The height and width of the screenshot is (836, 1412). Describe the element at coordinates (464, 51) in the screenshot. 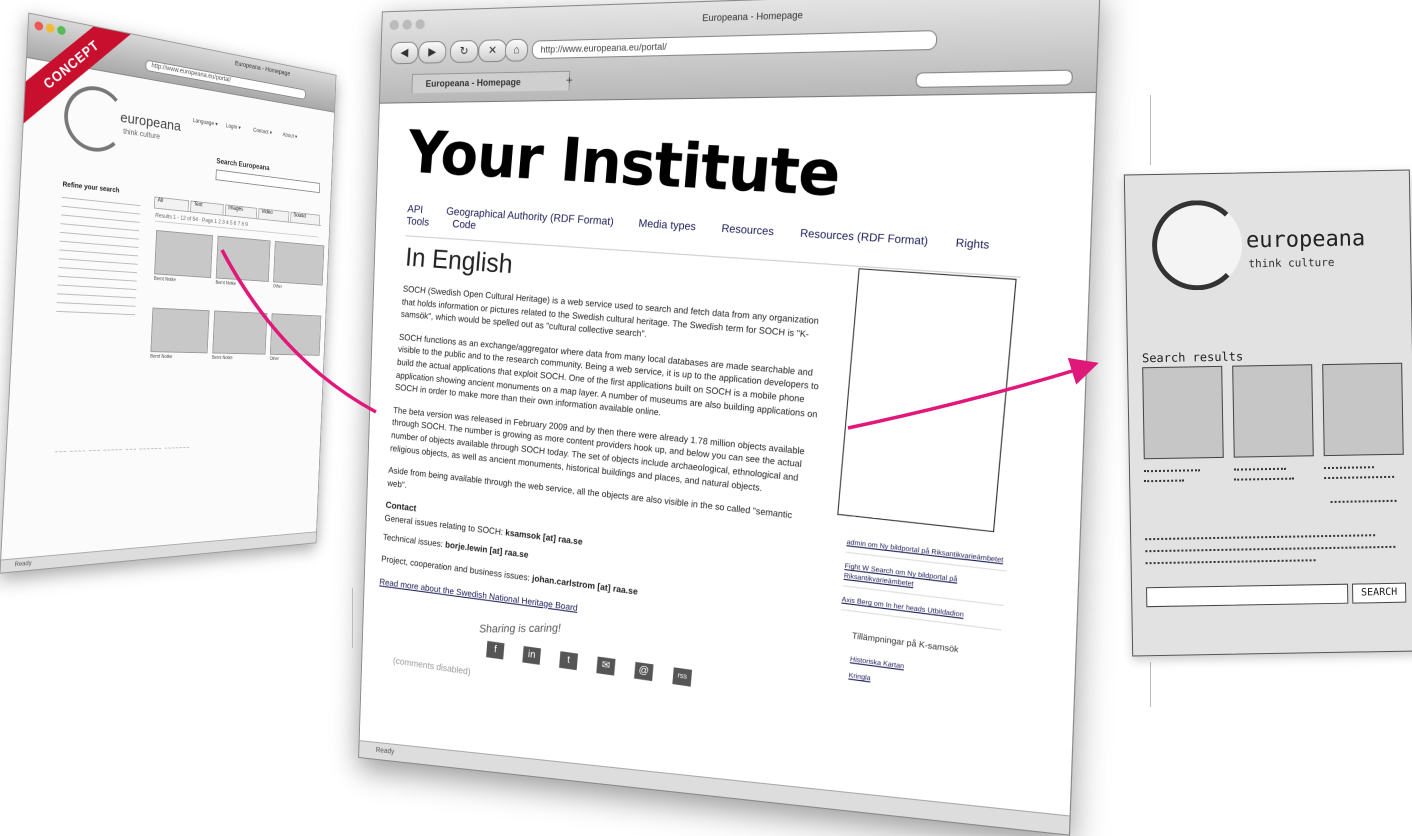

I see `reload-icon: ↻` at that location.